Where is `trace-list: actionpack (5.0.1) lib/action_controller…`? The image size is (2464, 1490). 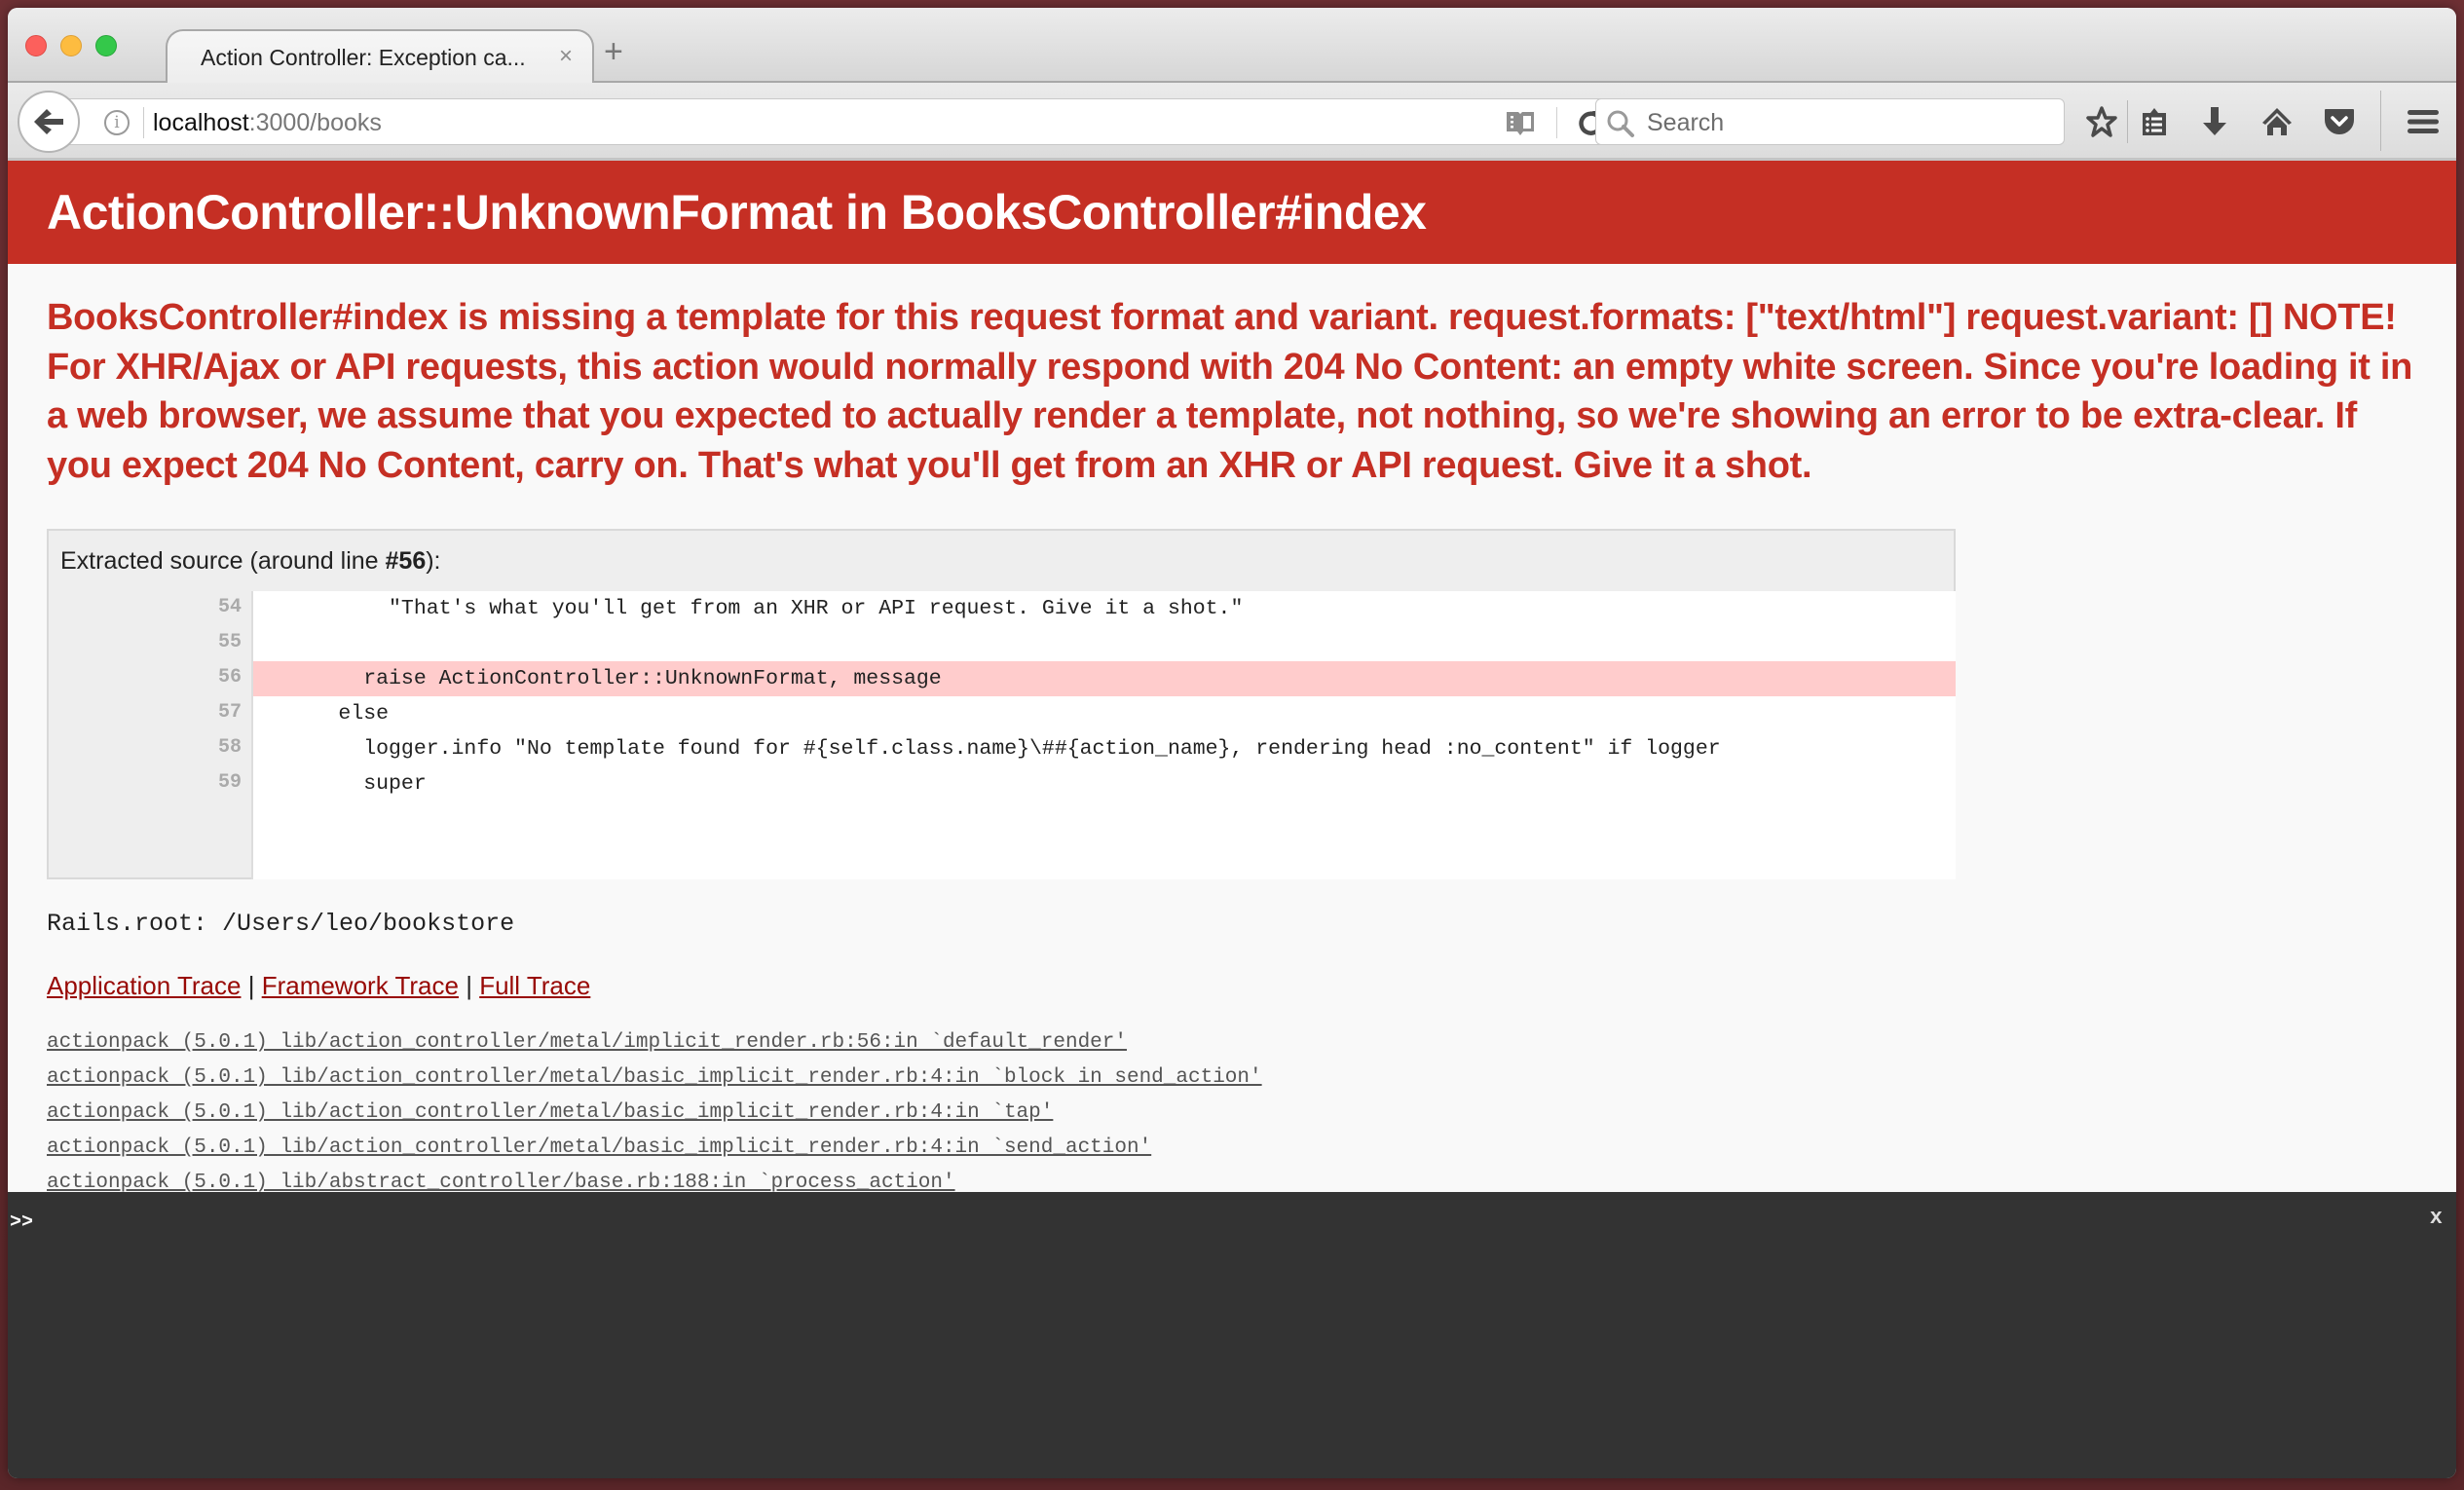
trace-list: actionpack (5.0.1) lib/action_controller… is located at coordinates (654, 1108).